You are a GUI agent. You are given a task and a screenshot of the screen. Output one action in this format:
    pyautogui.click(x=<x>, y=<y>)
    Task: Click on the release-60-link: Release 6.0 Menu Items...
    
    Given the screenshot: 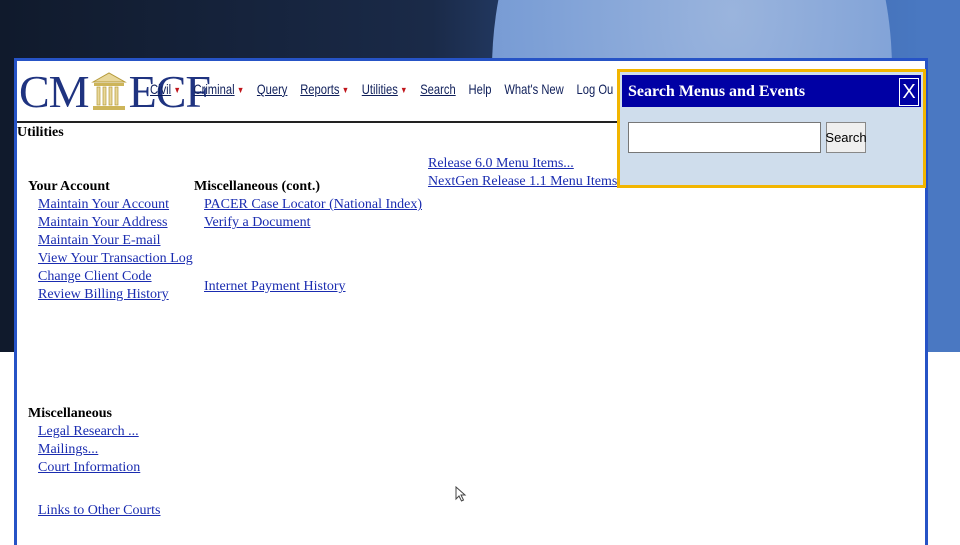 What is the action you would take?
    pyautogui.click(x=501, y=164)
    